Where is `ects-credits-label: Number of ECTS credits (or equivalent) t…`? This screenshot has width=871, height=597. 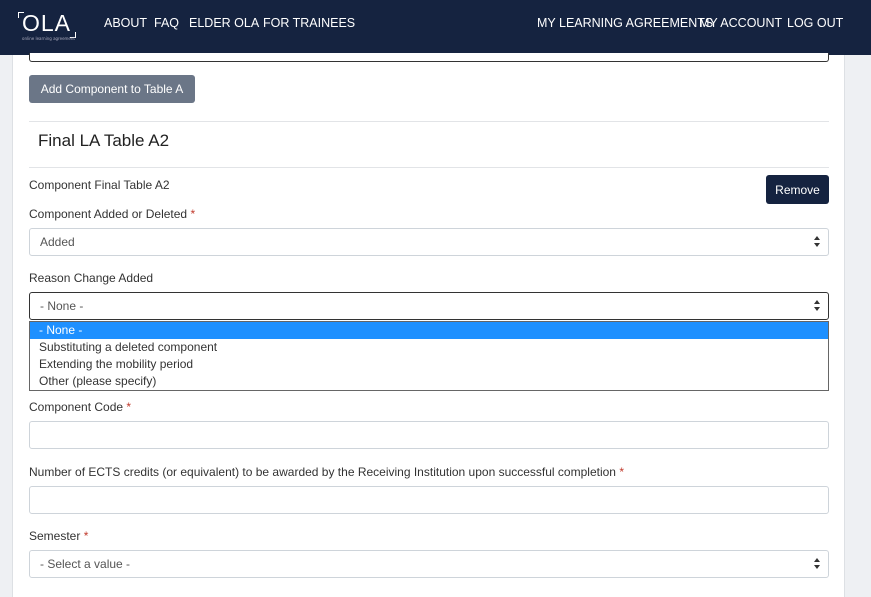 ects-credits-label: Number of ECTS credits (or equivalent) t… is located at coordinates (326, 472).